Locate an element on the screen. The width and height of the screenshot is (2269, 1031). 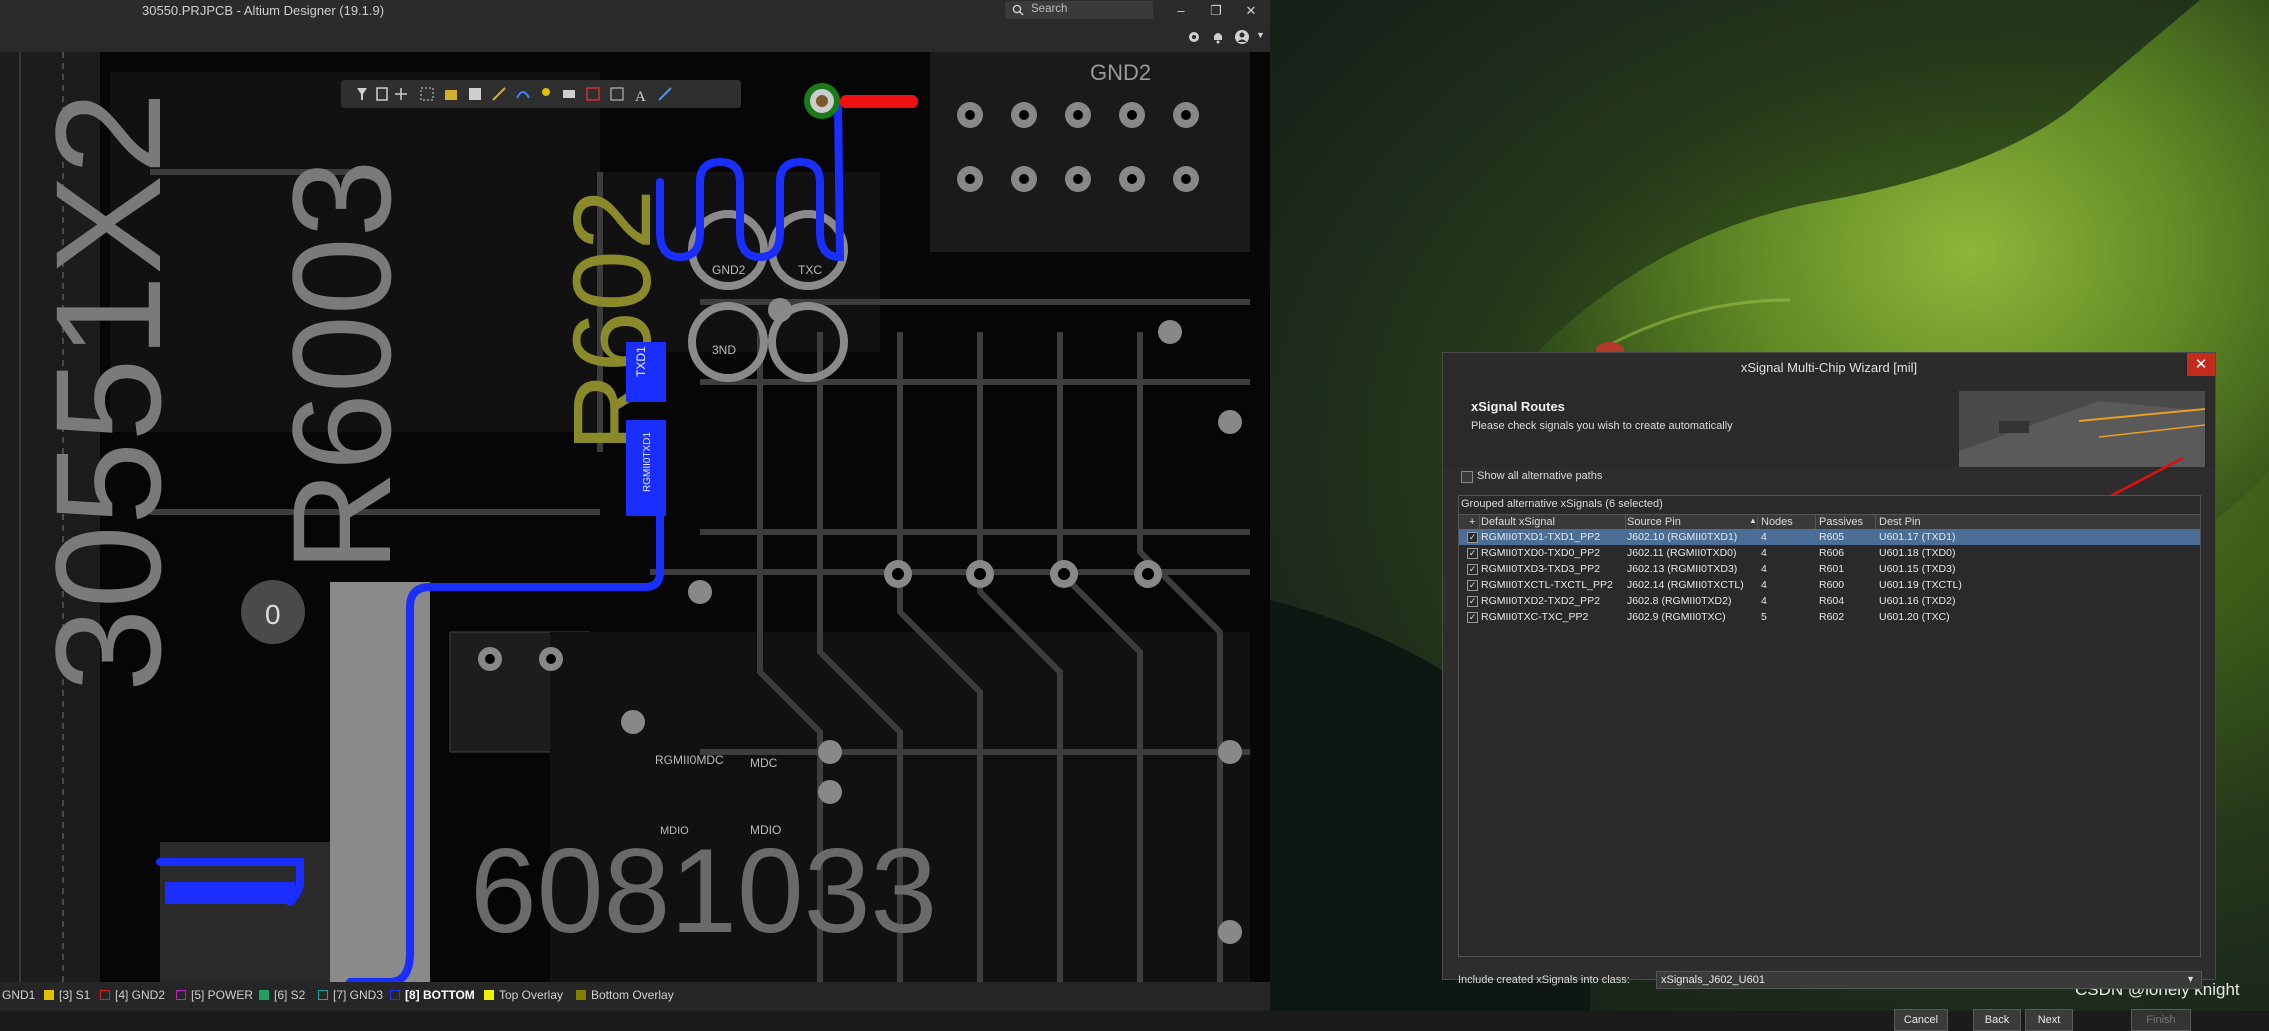
class-select: xSignals_J602_U601 ▼ is located at coordinates (1929, 980).